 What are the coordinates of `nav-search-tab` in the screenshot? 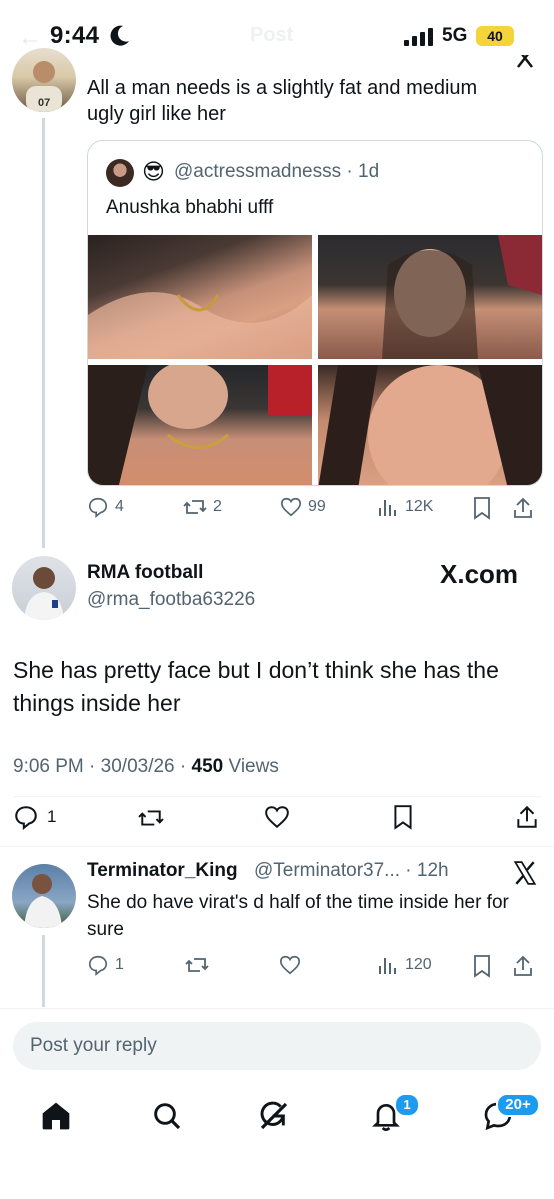 It's located at (167, 1116).